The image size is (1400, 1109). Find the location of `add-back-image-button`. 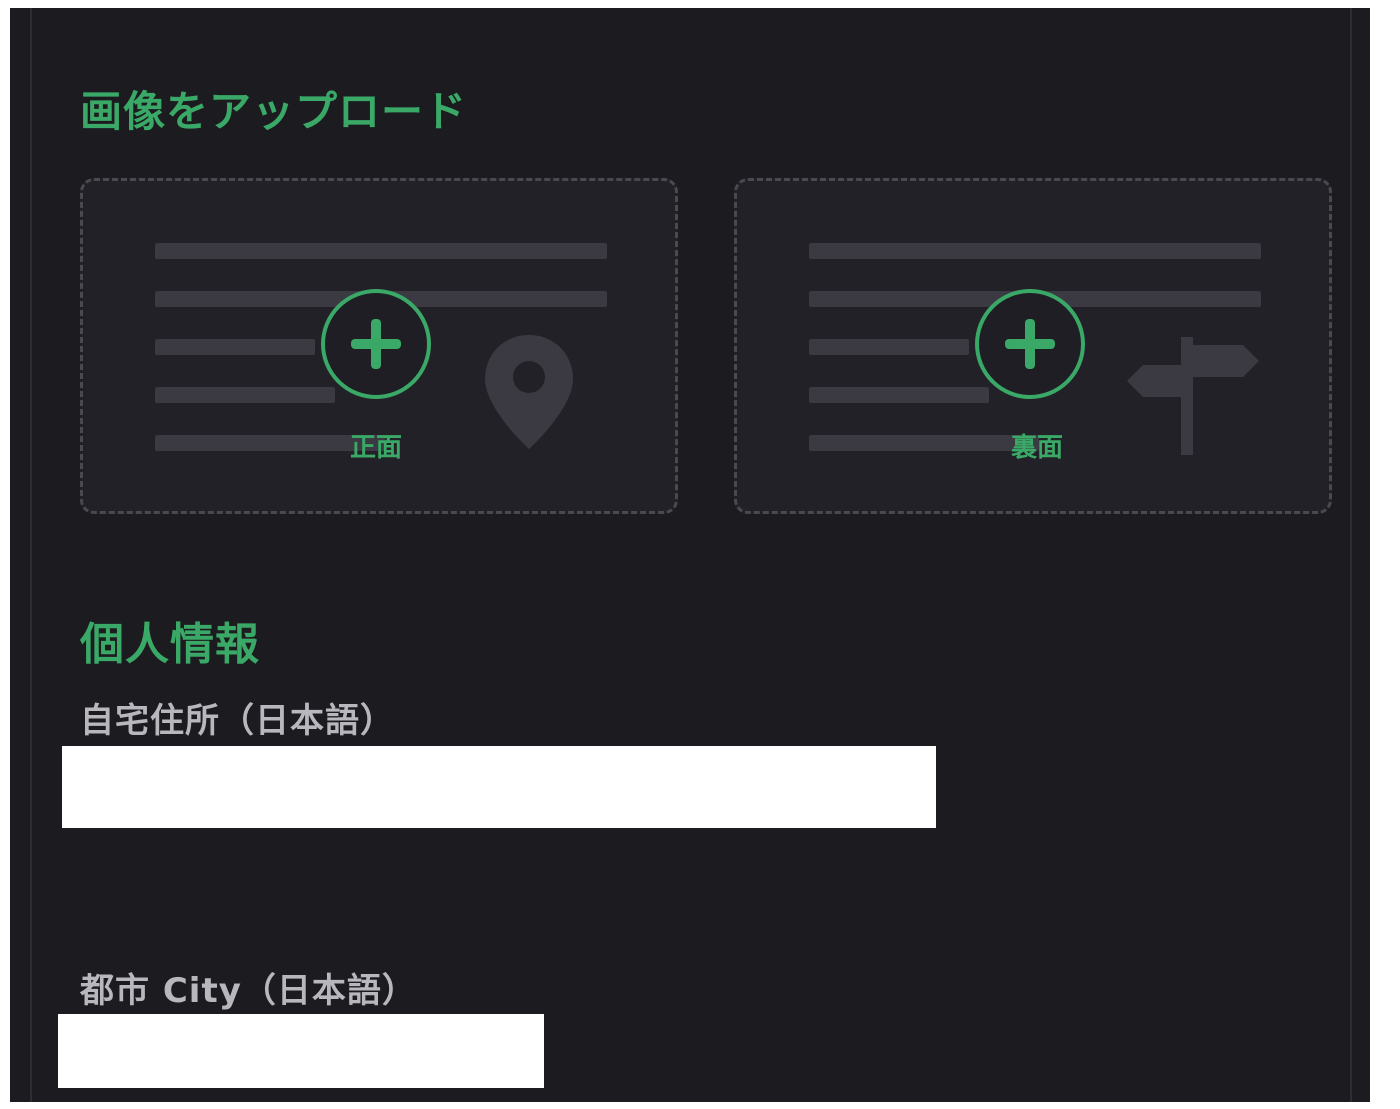

add-back-image-button is located at coordinates (1030, 344).